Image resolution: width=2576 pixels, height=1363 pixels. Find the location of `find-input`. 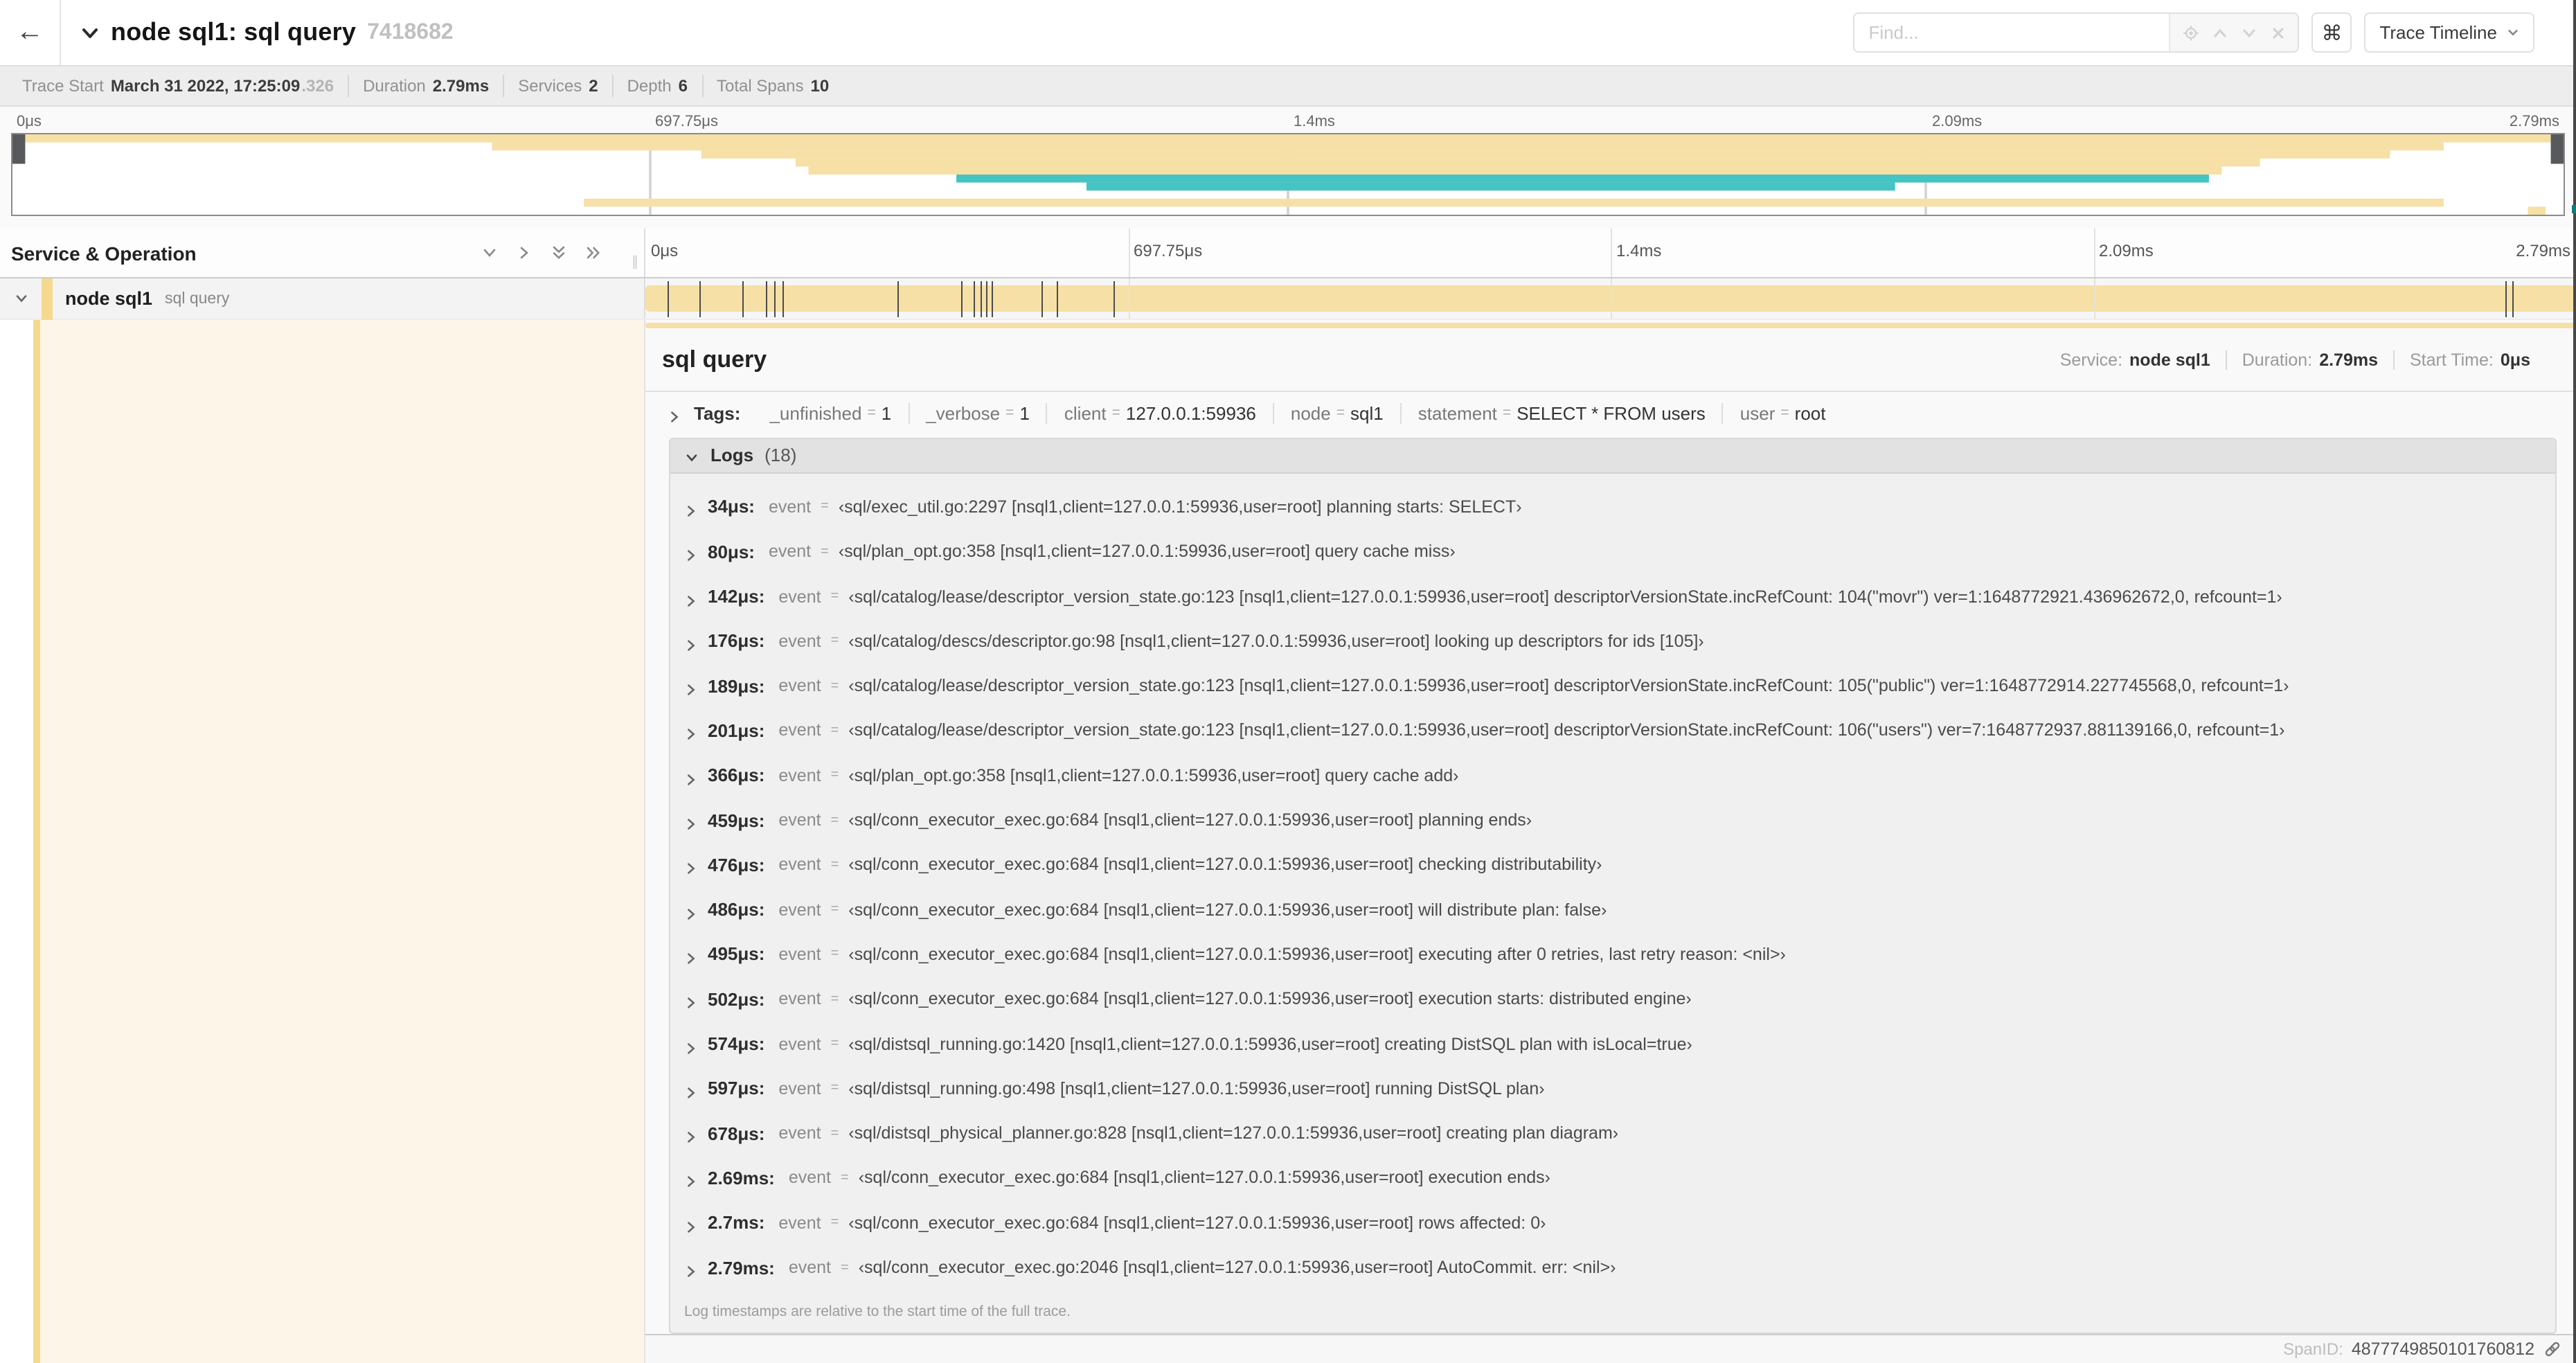

find-input is located at coordinates (2012, 33).